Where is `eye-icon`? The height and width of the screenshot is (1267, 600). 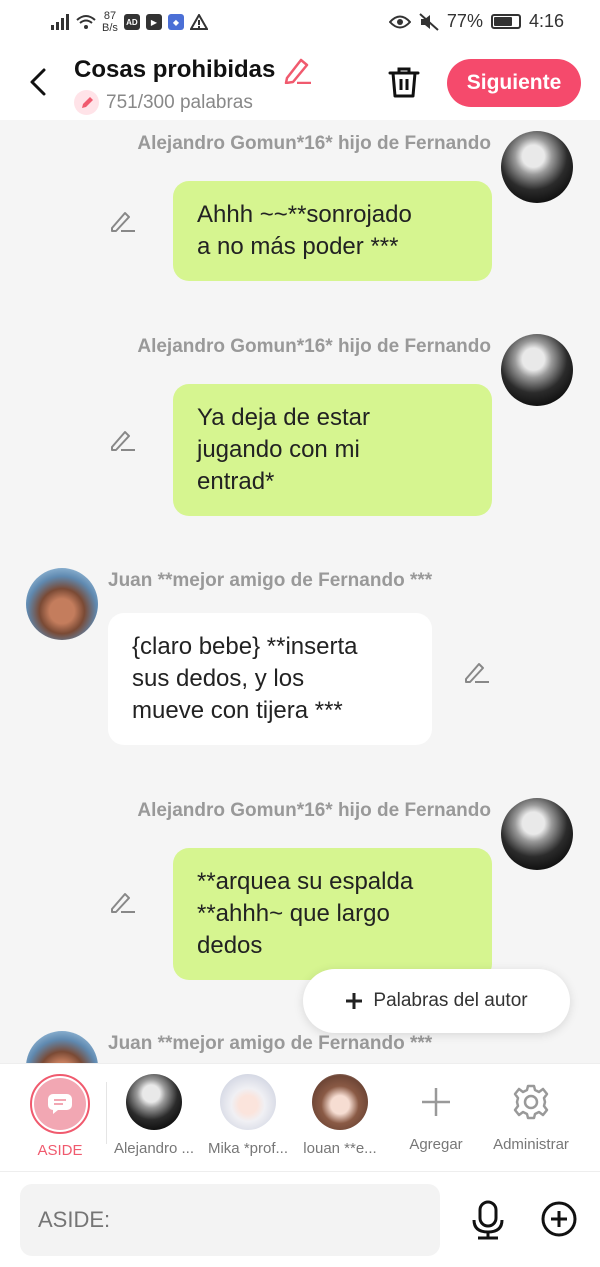 eye-icon is located at coordinates (399, 21).